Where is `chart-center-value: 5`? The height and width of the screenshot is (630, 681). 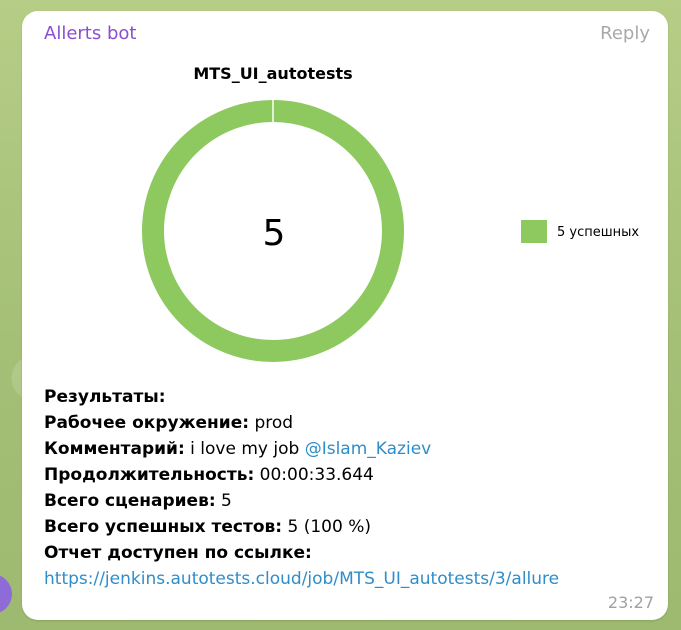
chart-center-value: 5 is located at coordinates (274, 233).